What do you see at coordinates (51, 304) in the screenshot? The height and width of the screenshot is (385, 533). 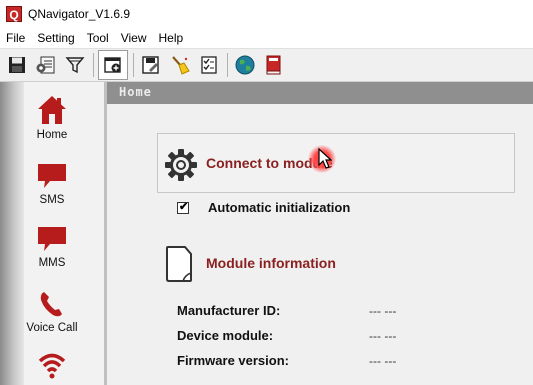 I see `phone-icon` at bounding box center [51, 304].